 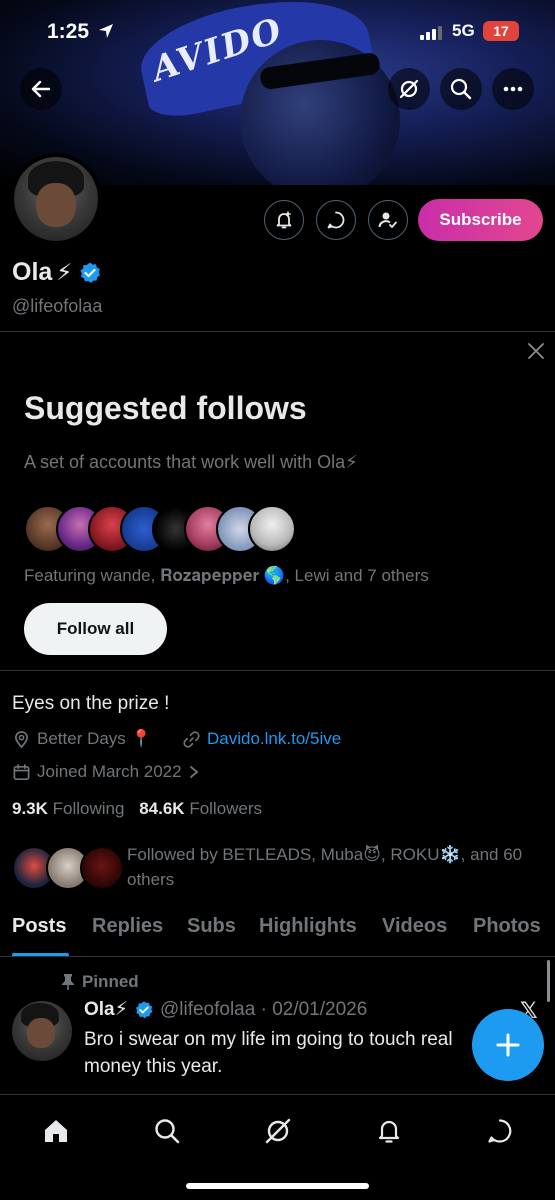 I want to click on chevron-right-icon, so click(x=193, y=772).